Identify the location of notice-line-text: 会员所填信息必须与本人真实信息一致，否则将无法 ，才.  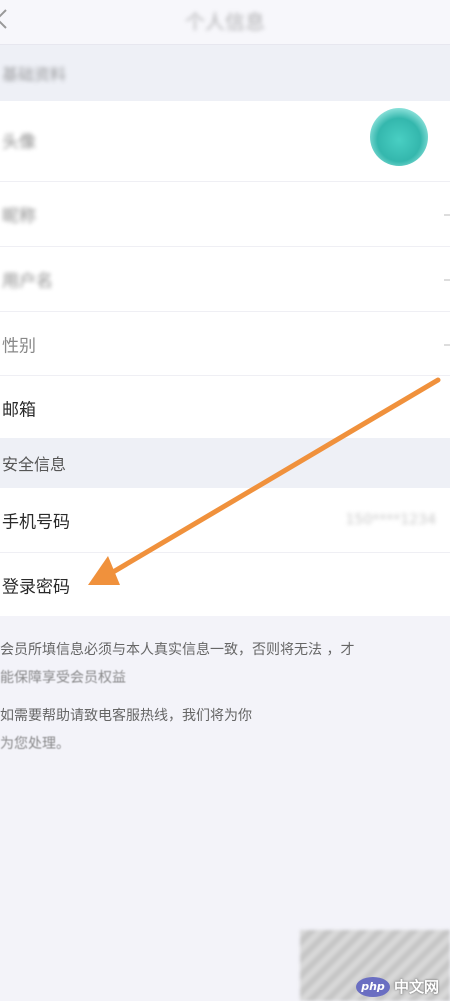
(177, 650).